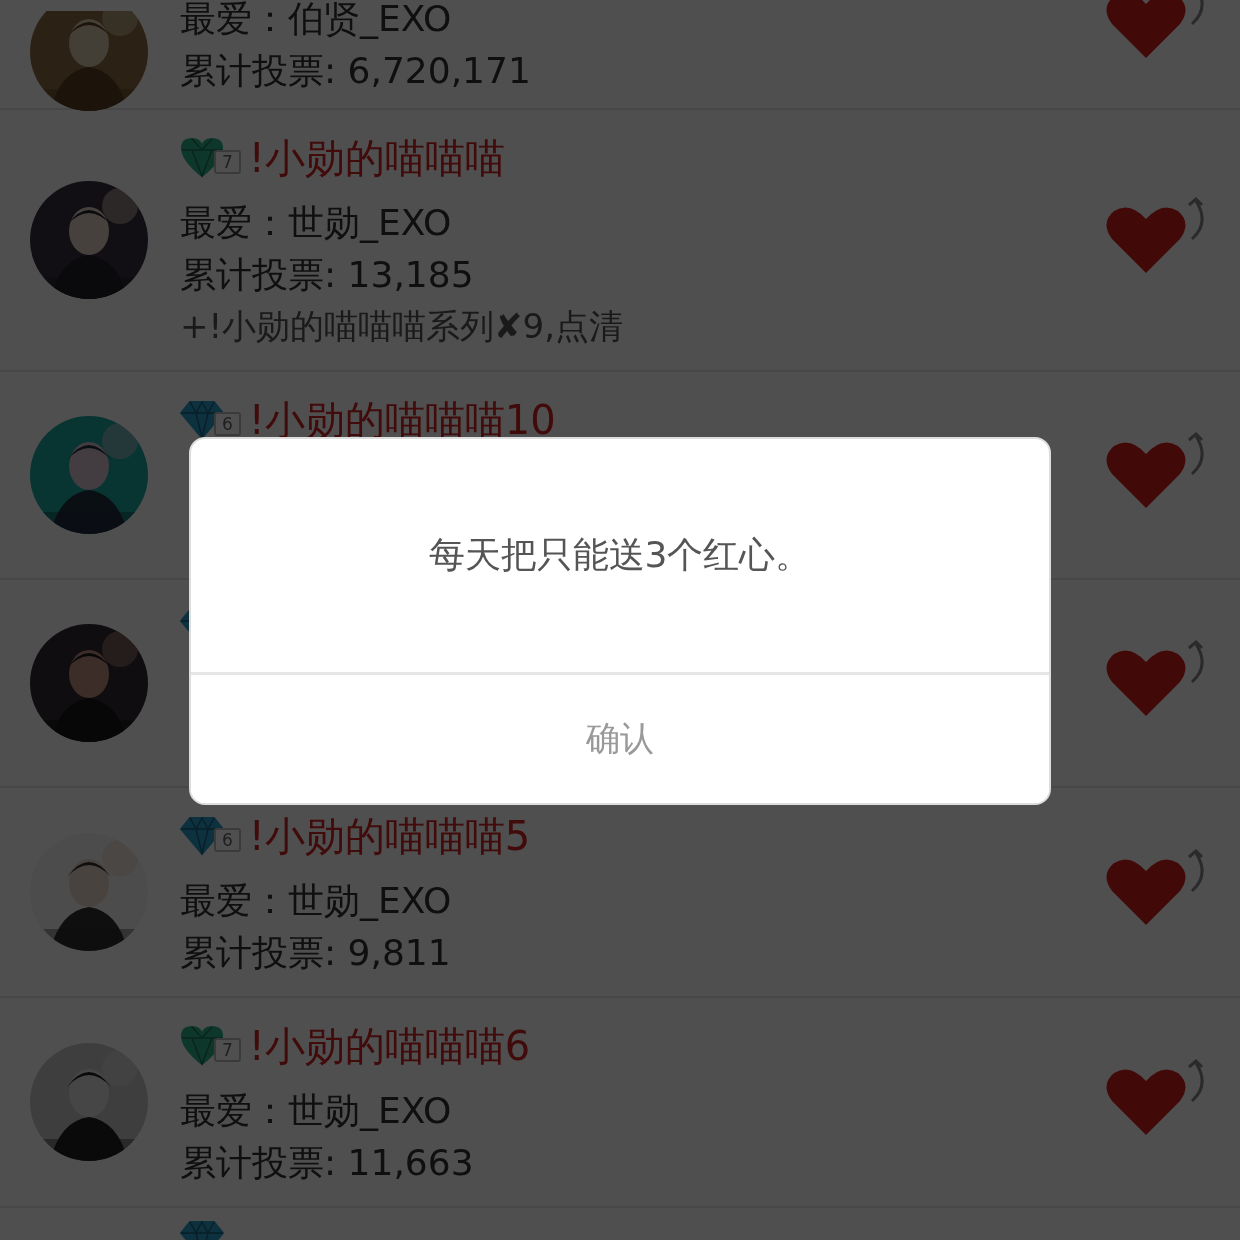 The image size is (1240, 1240). Describe the element at coordinates (389, 836) in the screenshot. I see `user-name: !小勋的喵喵喵5` at that location.